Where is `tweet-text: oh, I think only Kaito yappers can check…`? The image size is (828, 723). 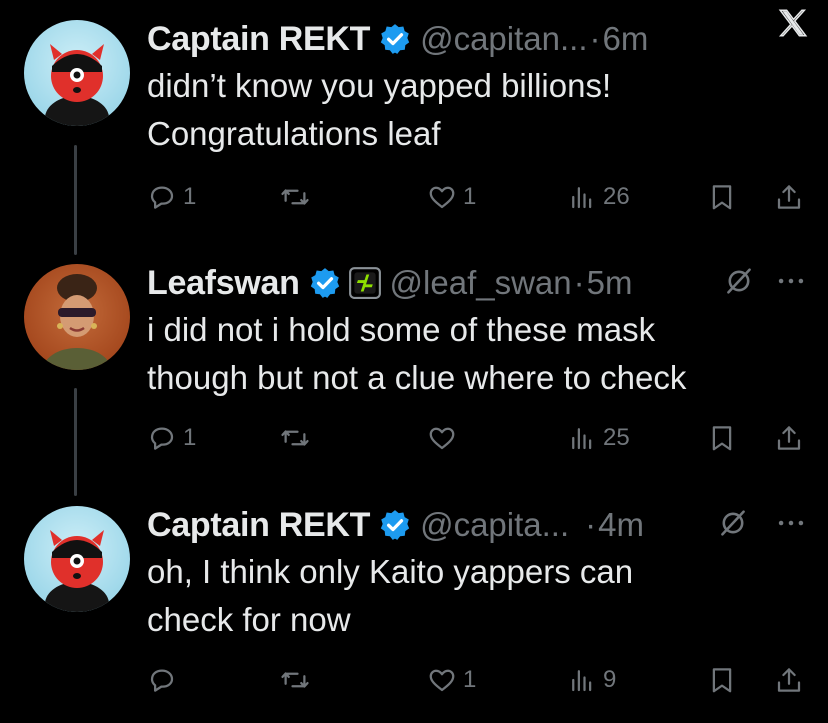 tweet-text: oh, I think only Kaito yappers can check… is located at coordinates (477, 596).